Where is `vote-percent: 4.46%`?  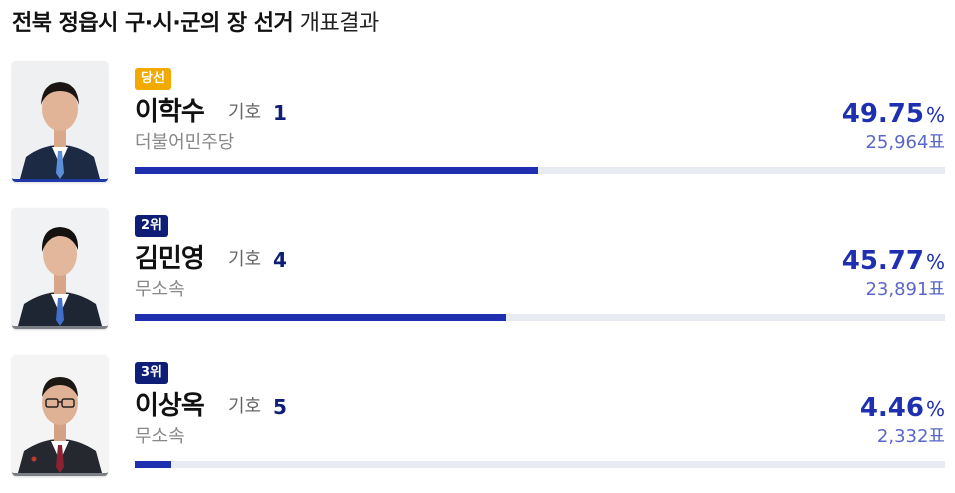 vote-percent: 4.46% is located at coordinates (902, 408).